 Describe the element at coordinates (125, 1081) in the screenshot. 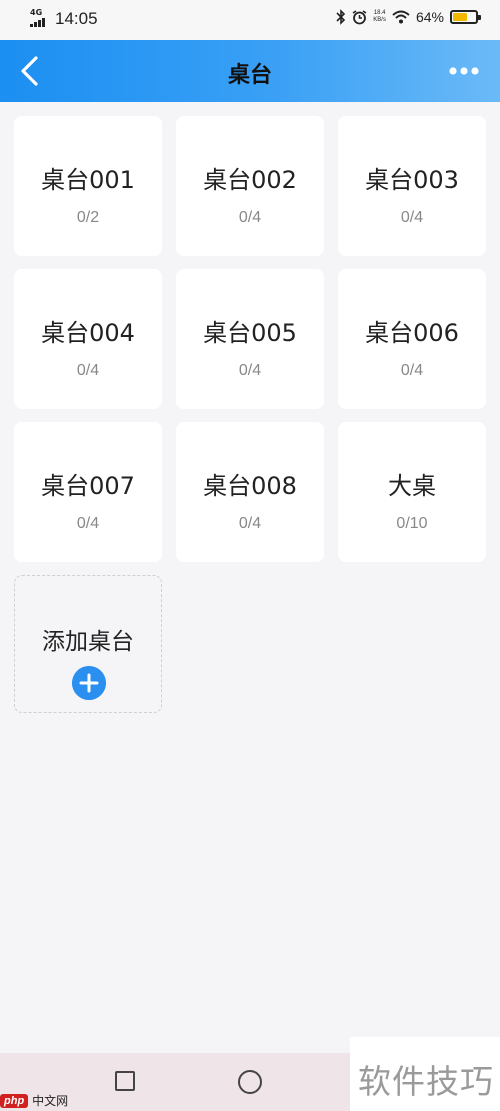

I see `recent-apps-icon` at that location.